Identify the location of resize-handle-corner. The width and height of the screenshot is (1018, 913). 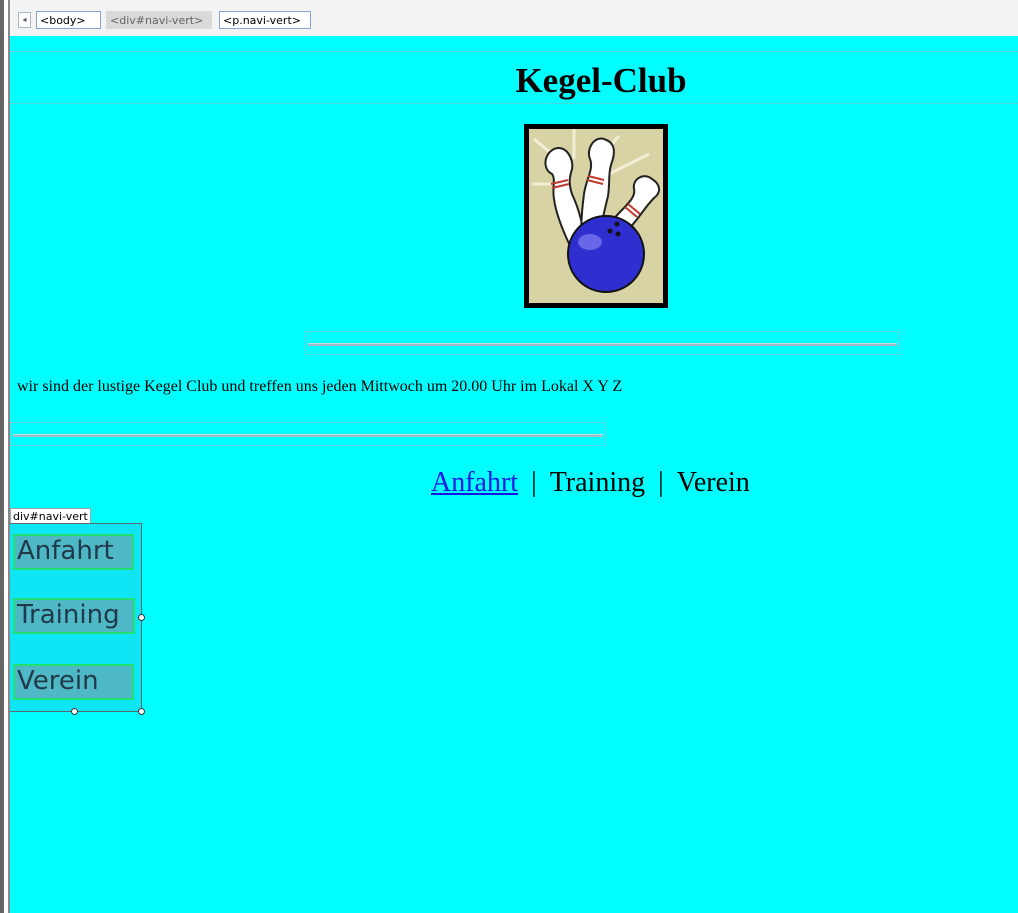
(141, 711).